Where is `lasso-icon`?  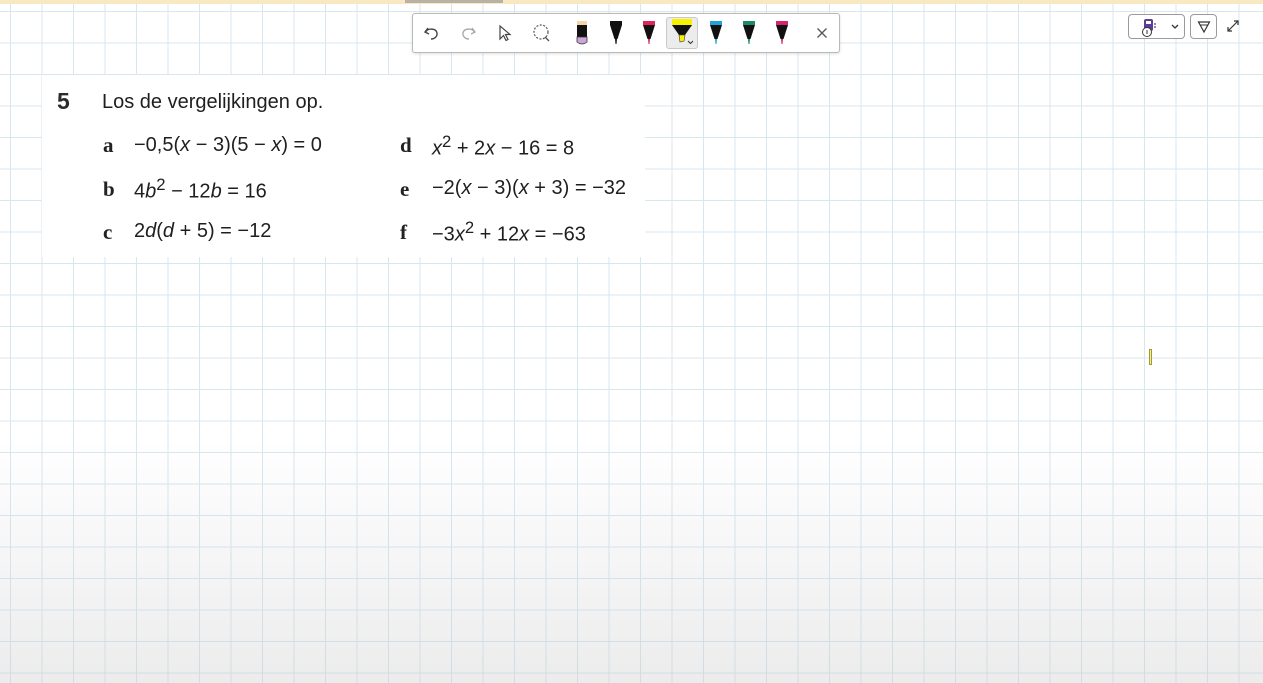 lasso-icon is located at coordinates (542, 33).